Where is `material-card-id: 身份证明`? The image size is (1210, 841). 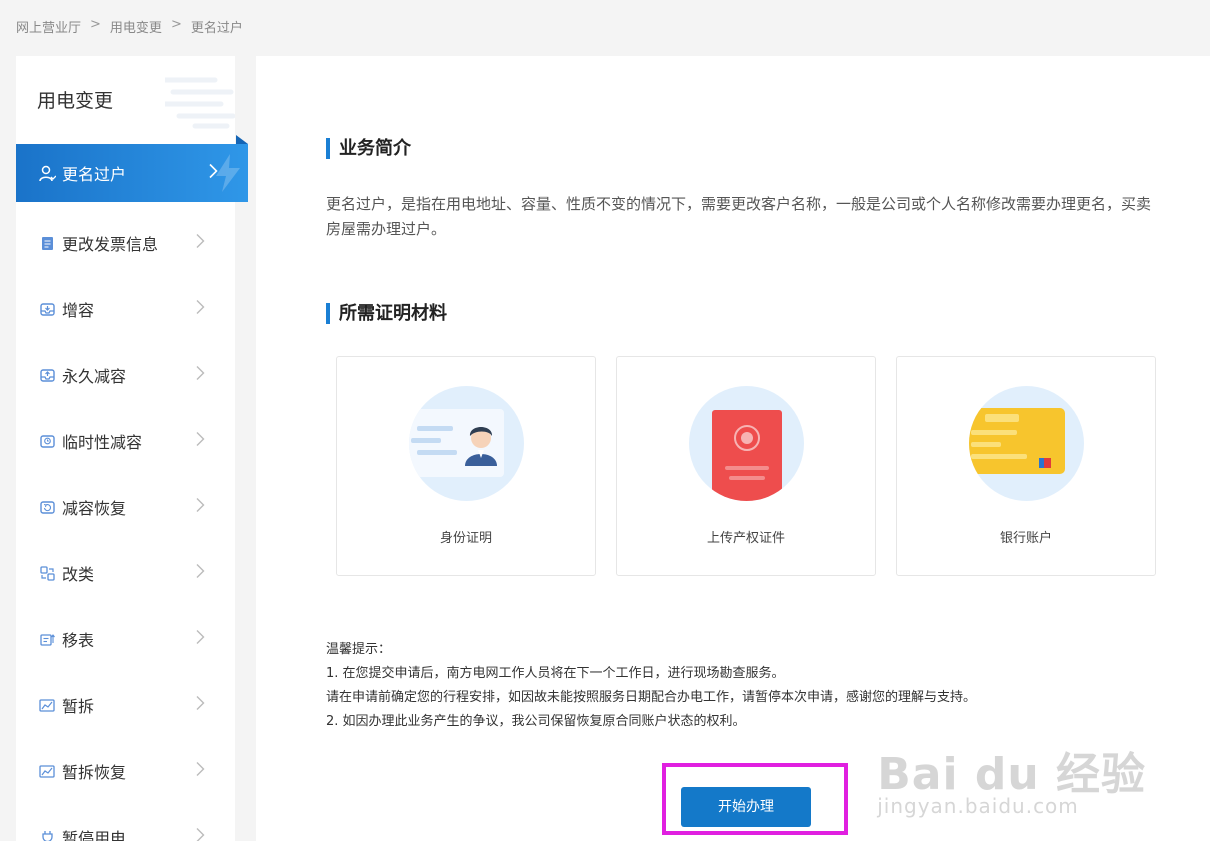 material-card-id: 身份证明 is located at coordinates (466, 466).